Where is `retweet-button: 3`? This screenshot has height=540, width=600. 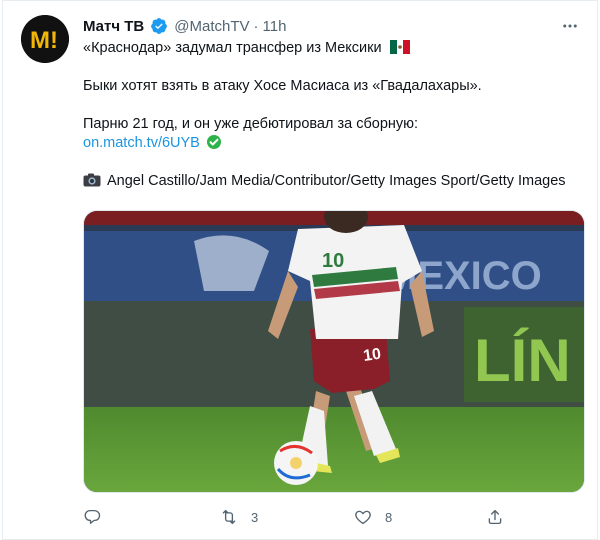 retweet-button: 3 is located at coordinates (238, 517).